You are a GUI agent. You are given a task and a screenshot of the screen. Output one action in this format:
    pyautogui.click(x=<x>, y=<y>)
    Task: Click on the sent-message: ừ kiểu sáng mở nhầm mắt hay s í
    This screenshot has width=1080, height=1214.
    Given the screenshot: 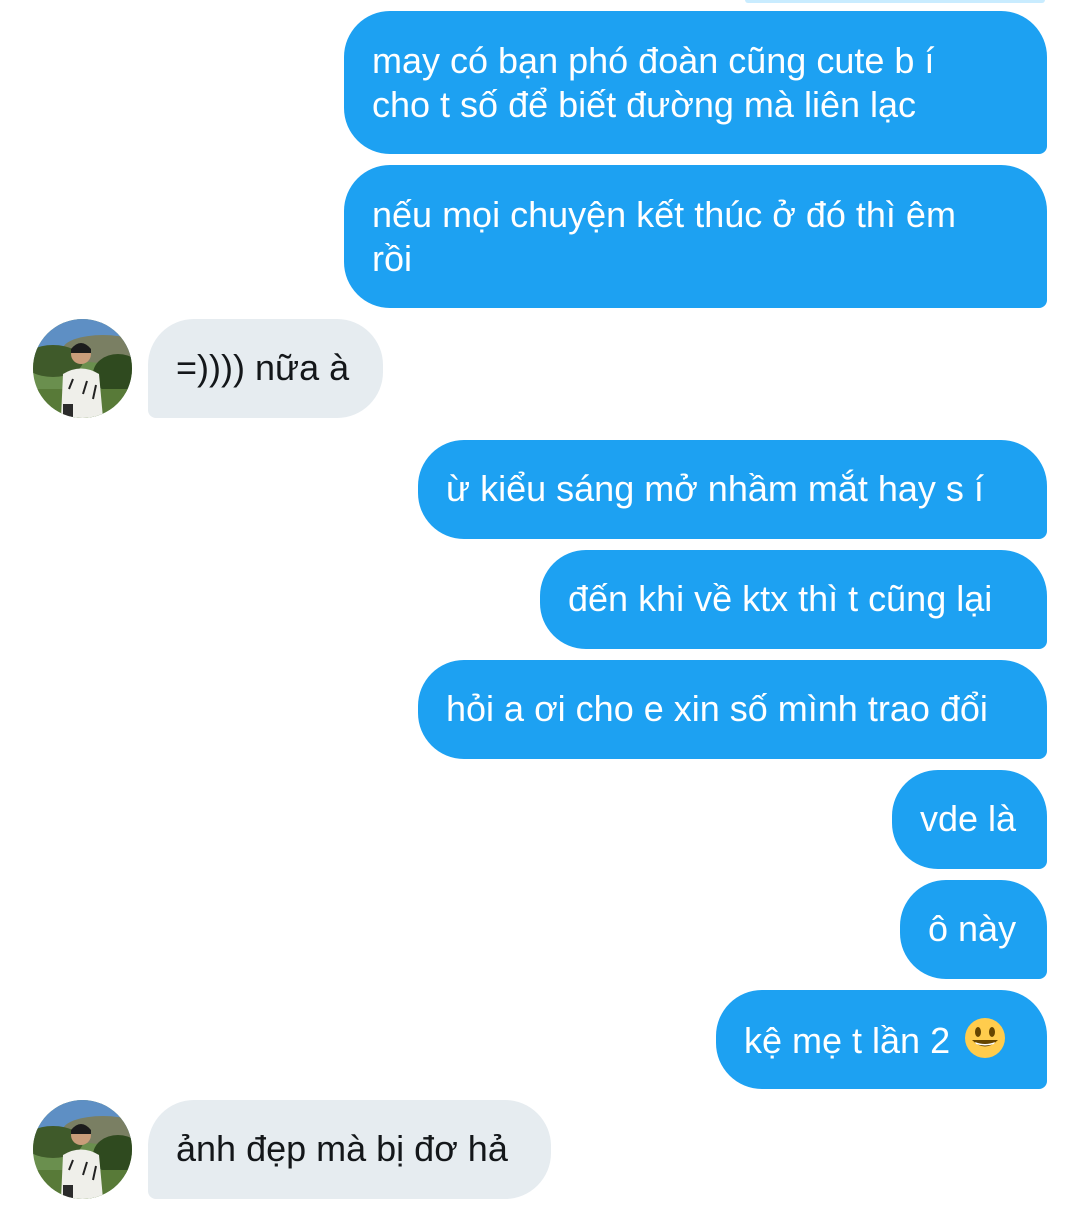 What is the action you would take?
    pyautogui.click(x=732, y=489)
    